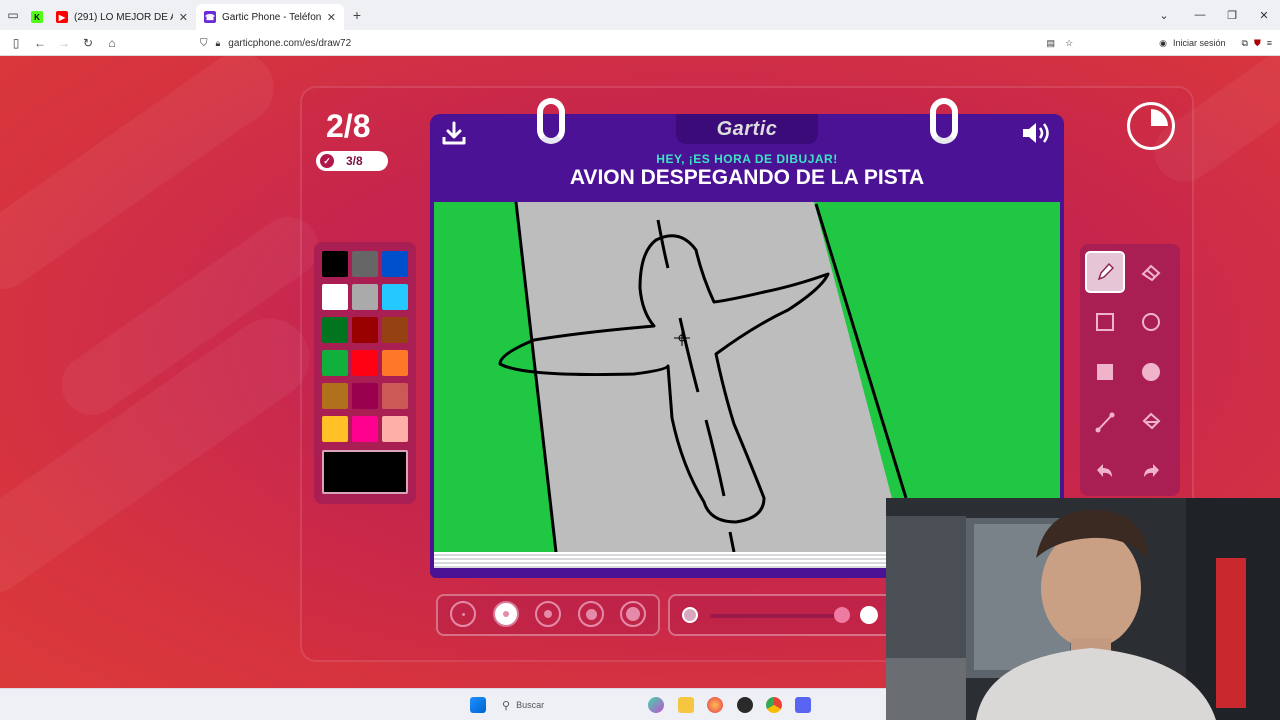  What do you see at coordinates (842, 615) in the screenshot?
I see `opacity-handle` at bounding box center [842, 615].